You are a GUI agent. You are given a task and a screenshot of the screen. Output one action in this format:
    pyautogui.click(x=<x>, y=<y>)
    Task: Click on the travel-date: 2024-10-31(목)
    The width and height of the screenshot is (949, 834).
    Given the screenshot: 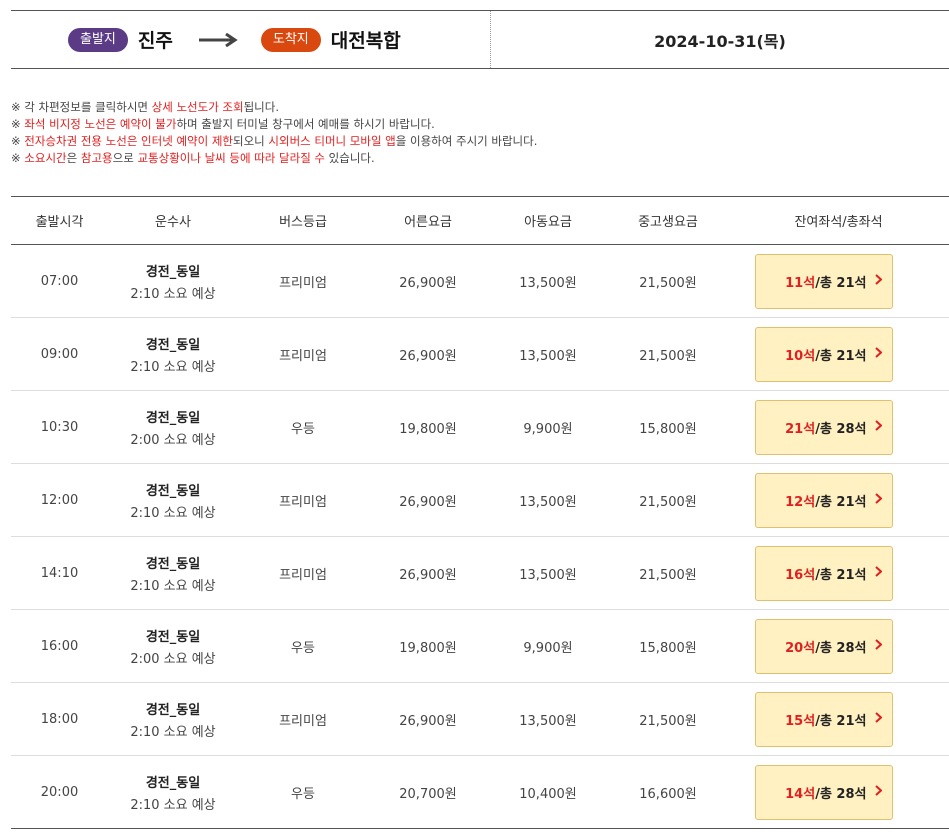 What is the action you would take?
    pyautogui.click(x=720, y=41)
    